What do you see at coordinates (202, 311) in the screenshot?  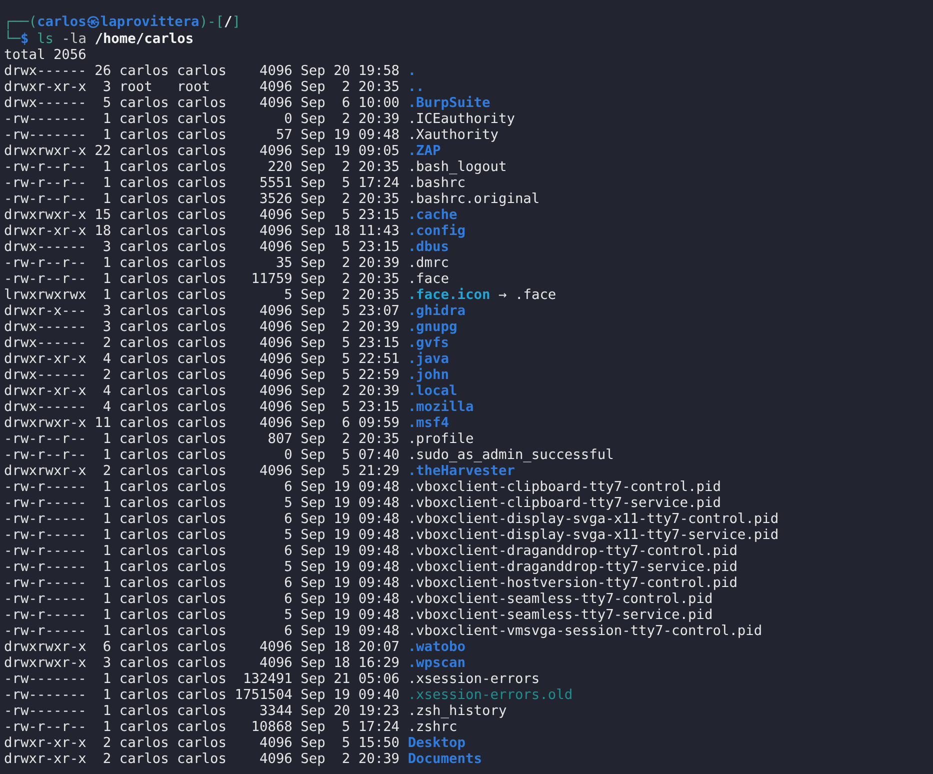 I see `listing-details: drwxr-x--- 3 carlos carlos 4096 Sep 5 23:07` at bounding box center [202, 311].